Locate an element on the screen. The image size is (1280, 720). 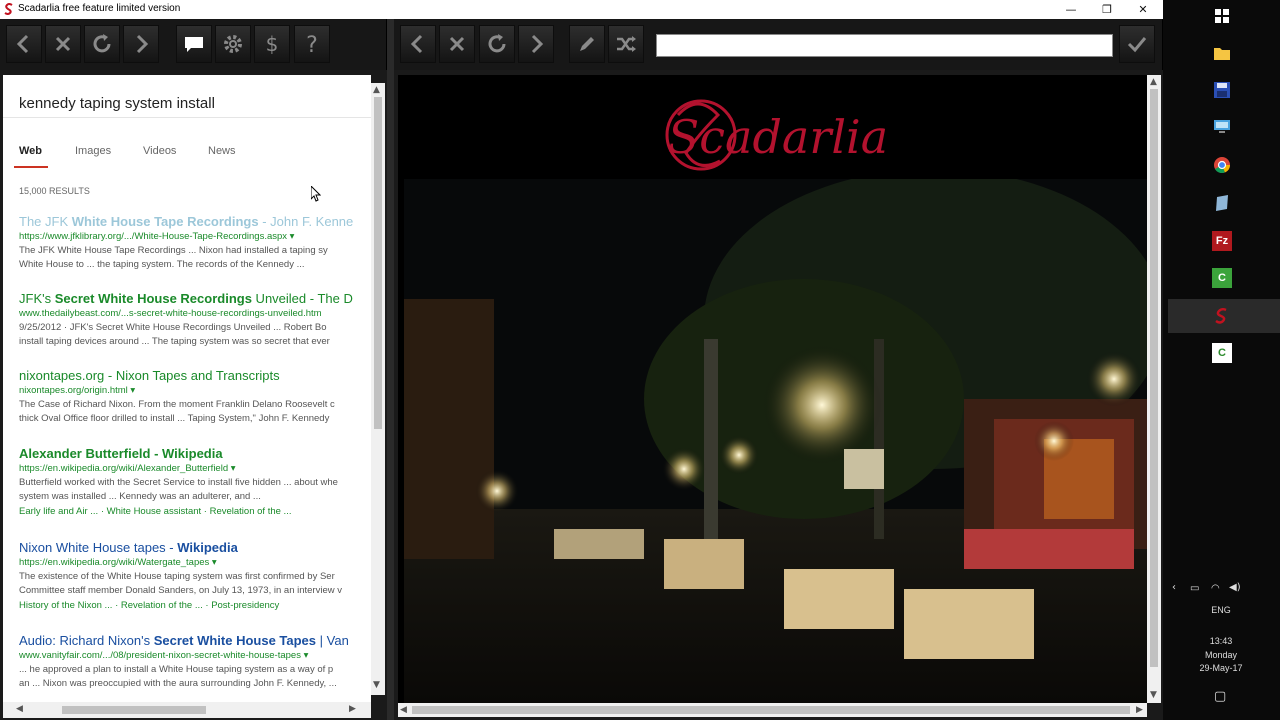
back-icon is located at coordinates (22, 44).